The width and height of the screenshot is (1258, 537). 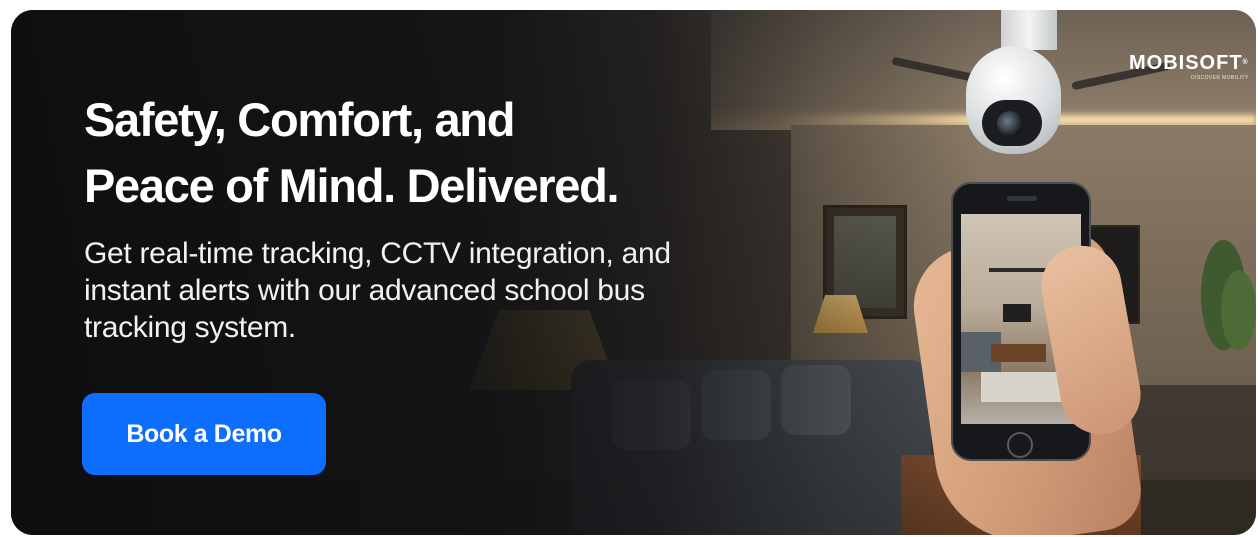 I want to click on headline-line-2: Peace of Mind. Delivered., so click(x=352, y=185).